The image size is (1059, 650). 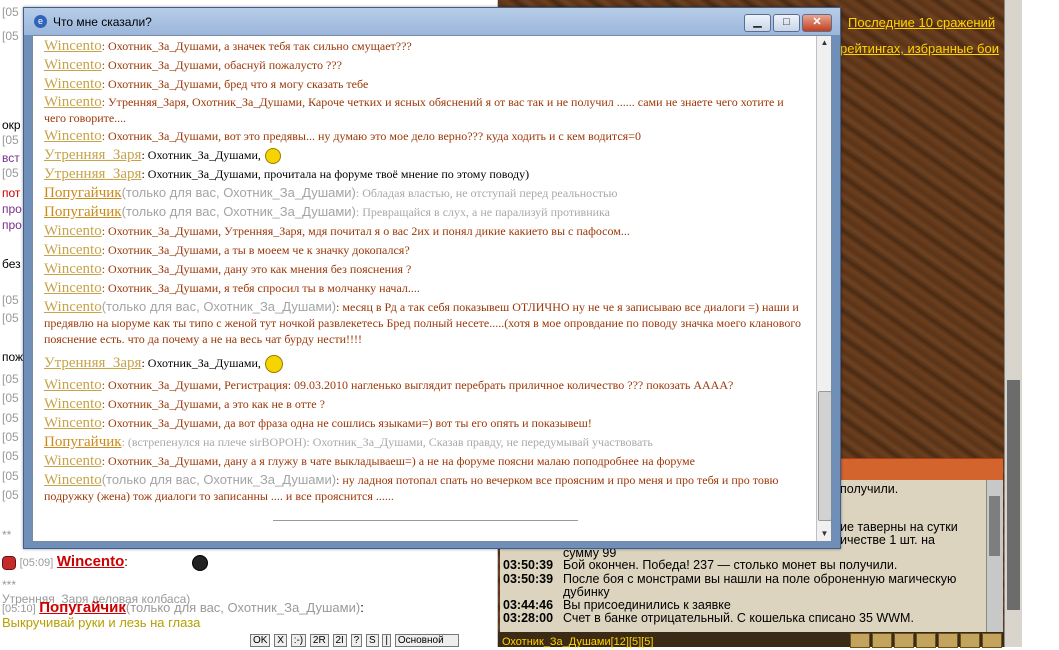 I want to click on smiley-button: :-), so click(x=298, y=640).